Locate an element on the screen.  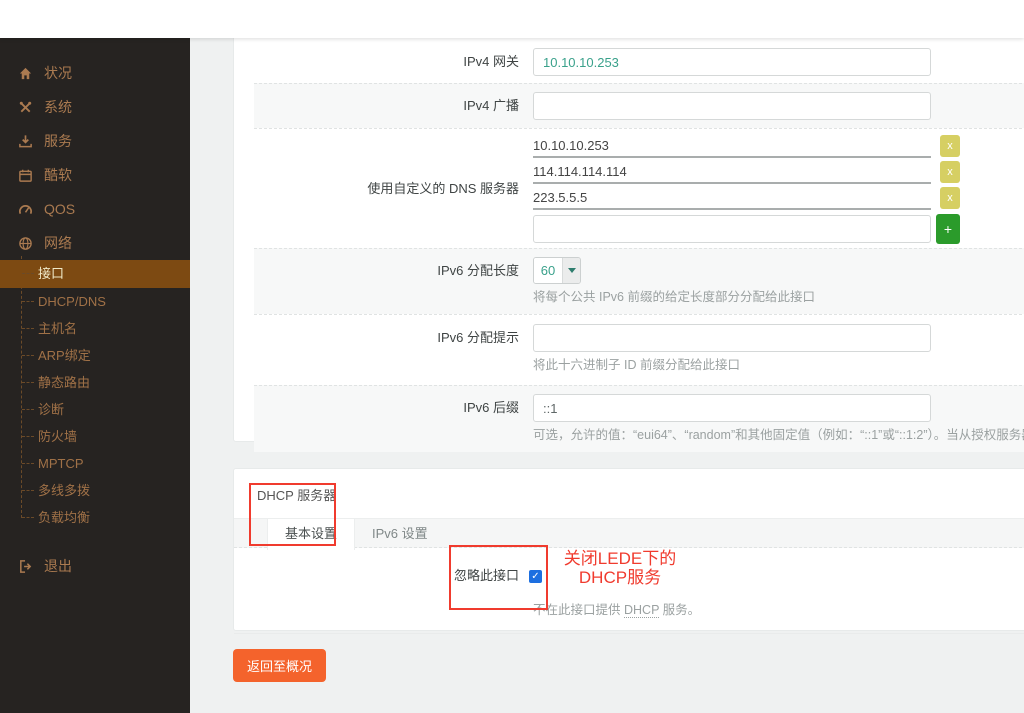
chevron-down-icon is located at coordinates (571, 270).